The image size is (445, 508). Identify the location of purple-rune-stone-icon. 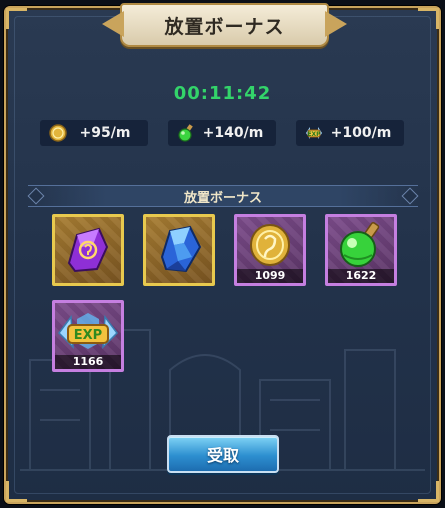
(88, 250).